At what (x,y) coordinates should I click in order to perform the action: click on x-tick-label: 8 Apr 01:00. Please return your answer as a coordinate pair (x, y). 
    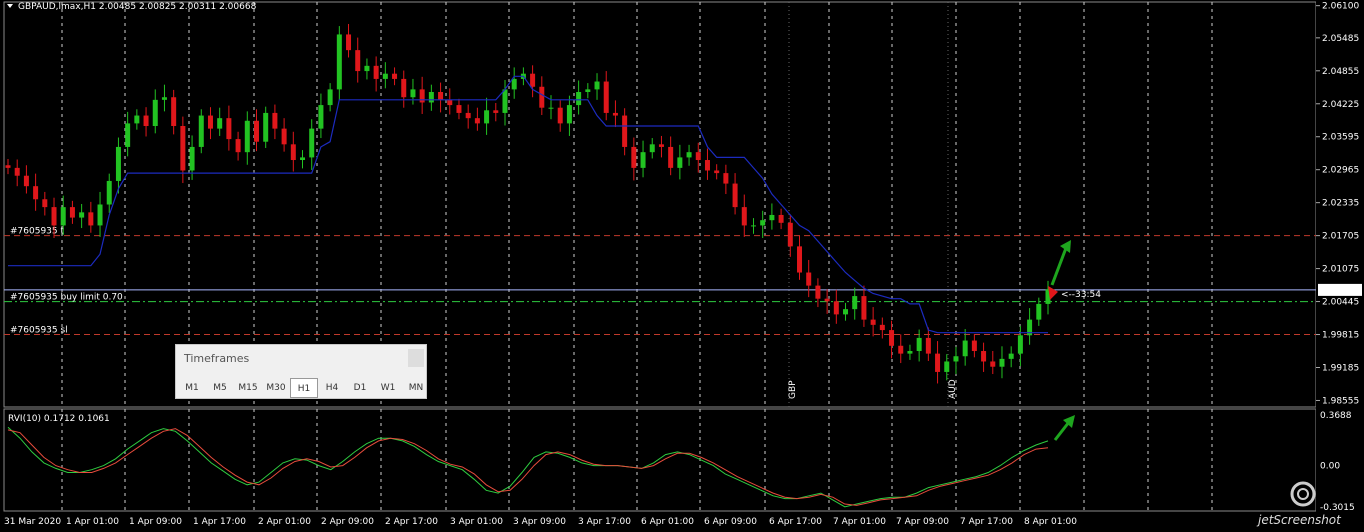
    Looking at the image, I should click on (1050, 522).